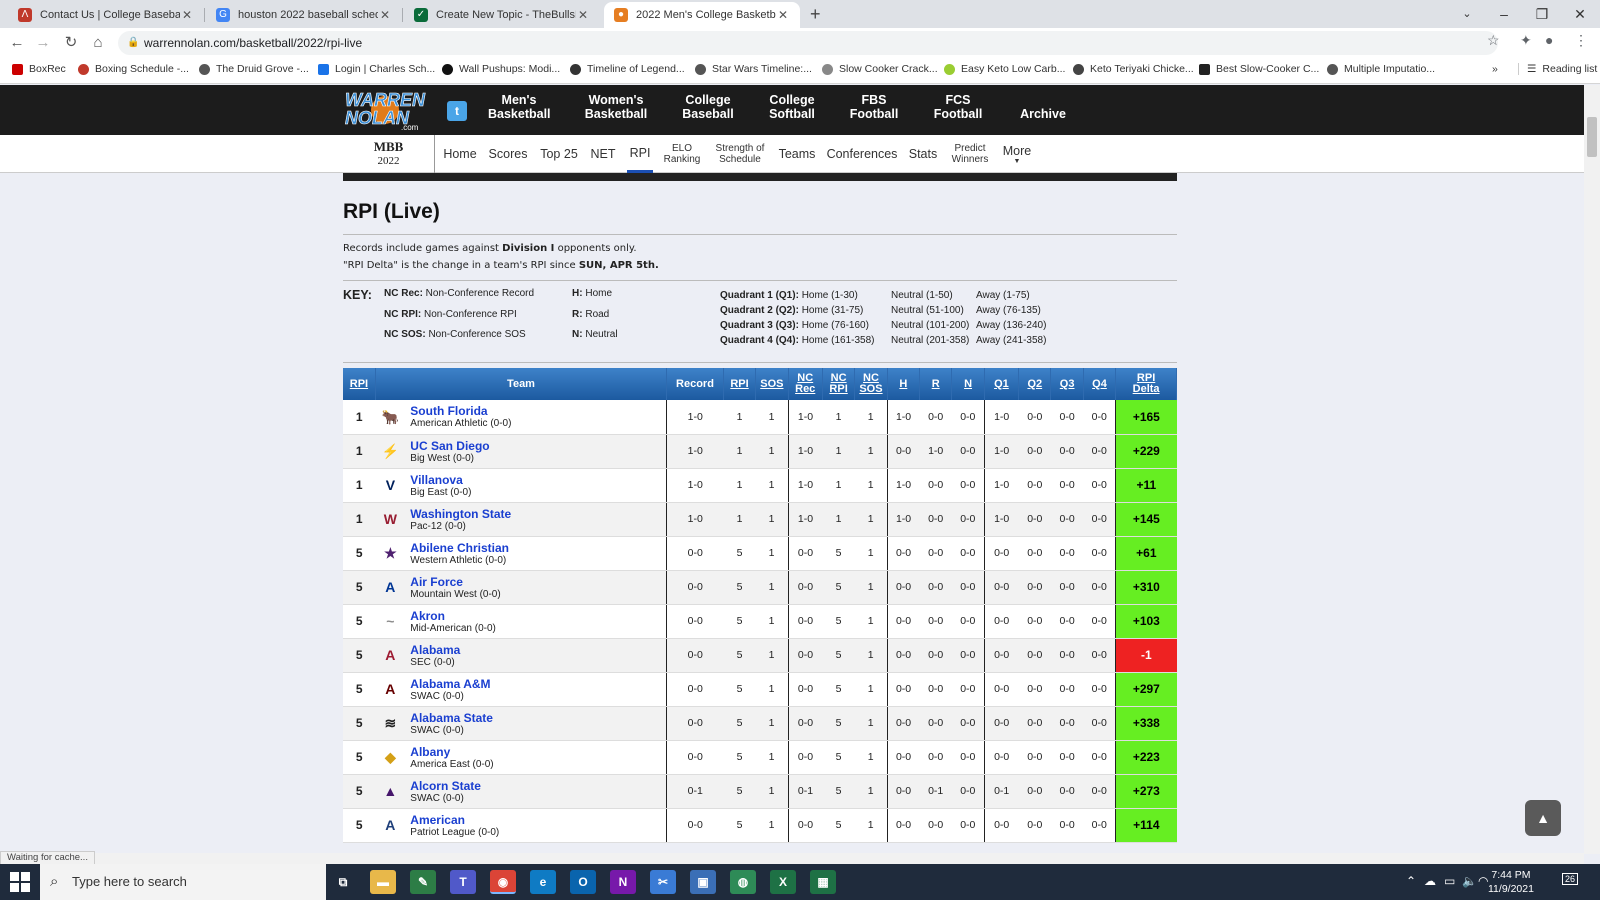 This screenshot has height=900, width=1600. Describe the element at coordinates (783, 882) in the screenshot. I see `excel-icon: X` at that location.